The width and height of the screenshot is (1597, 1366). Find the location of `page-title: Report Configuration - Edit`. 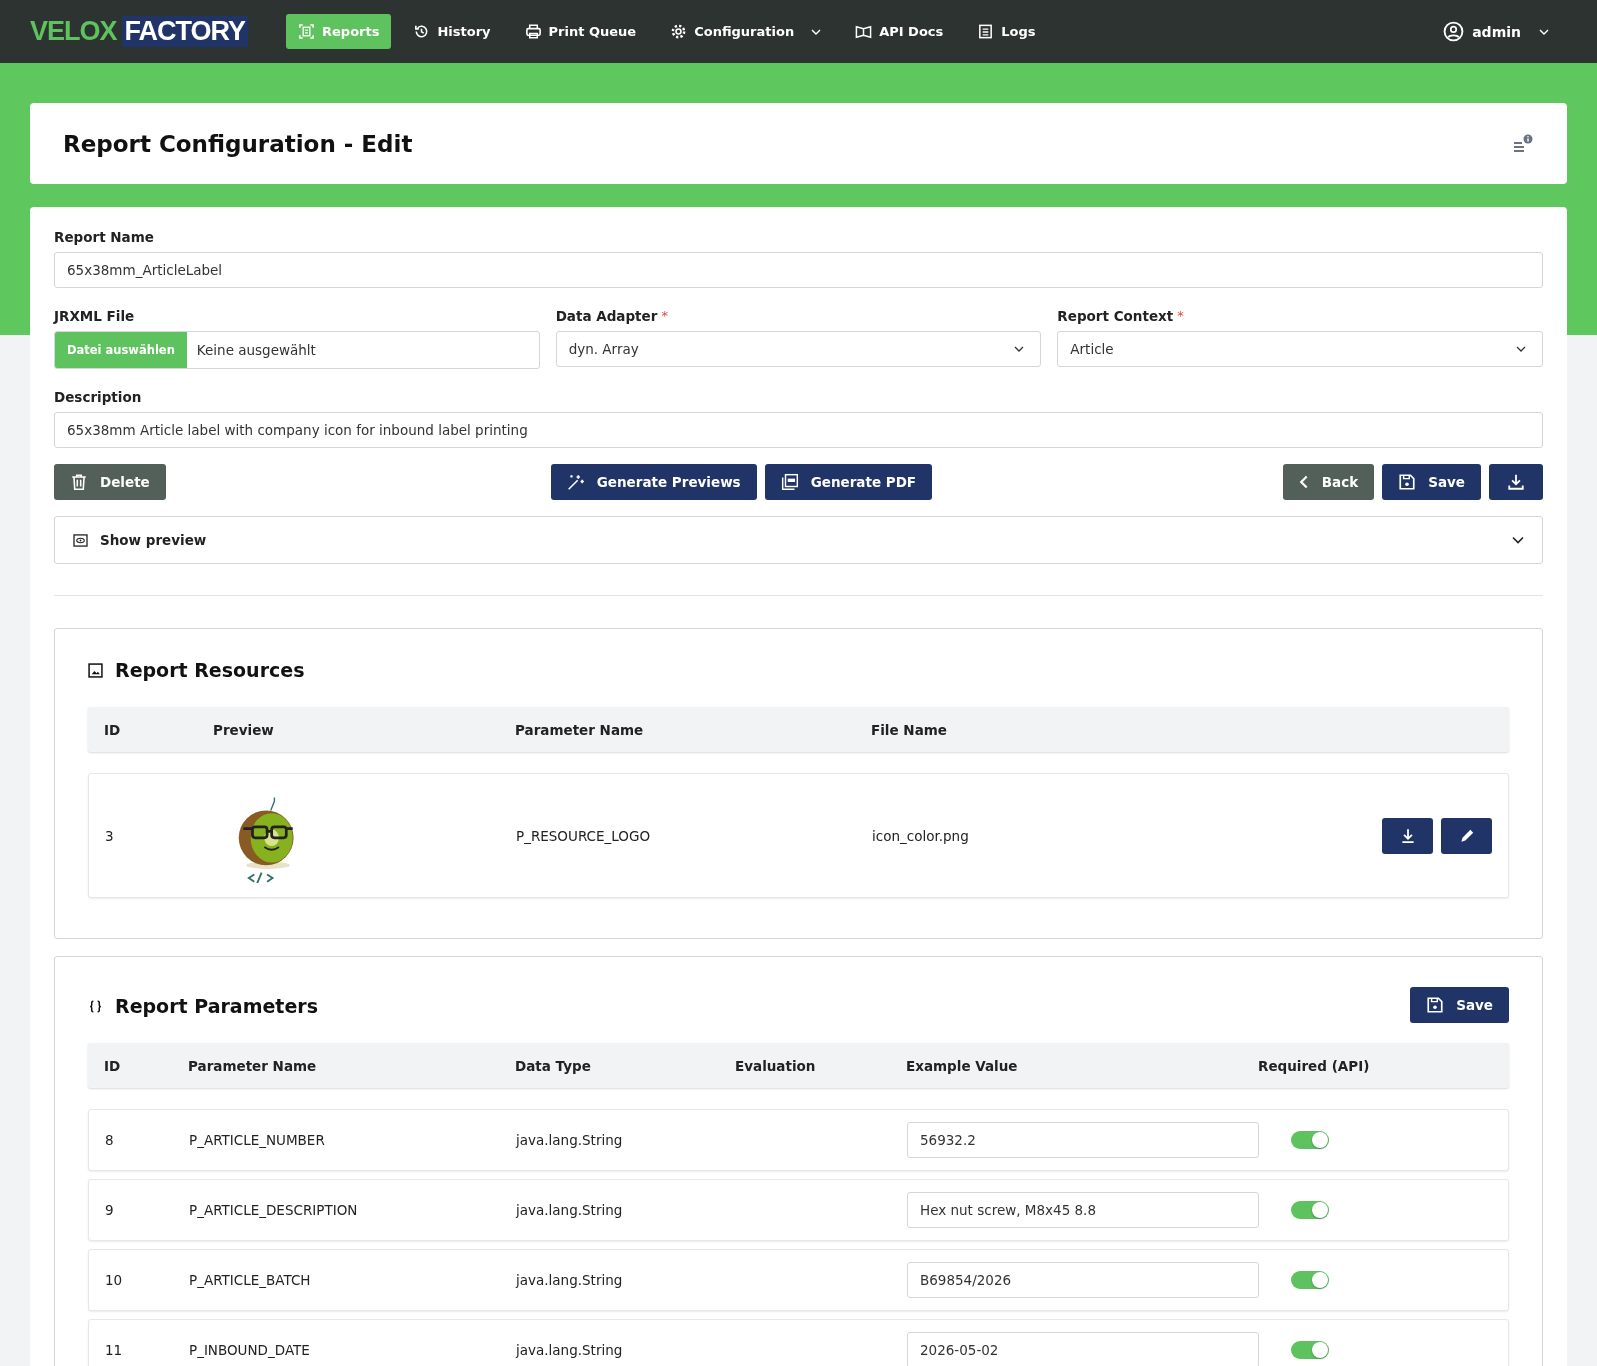

page-title: Report Configuration - Edit is located at coordinates (238, 143).